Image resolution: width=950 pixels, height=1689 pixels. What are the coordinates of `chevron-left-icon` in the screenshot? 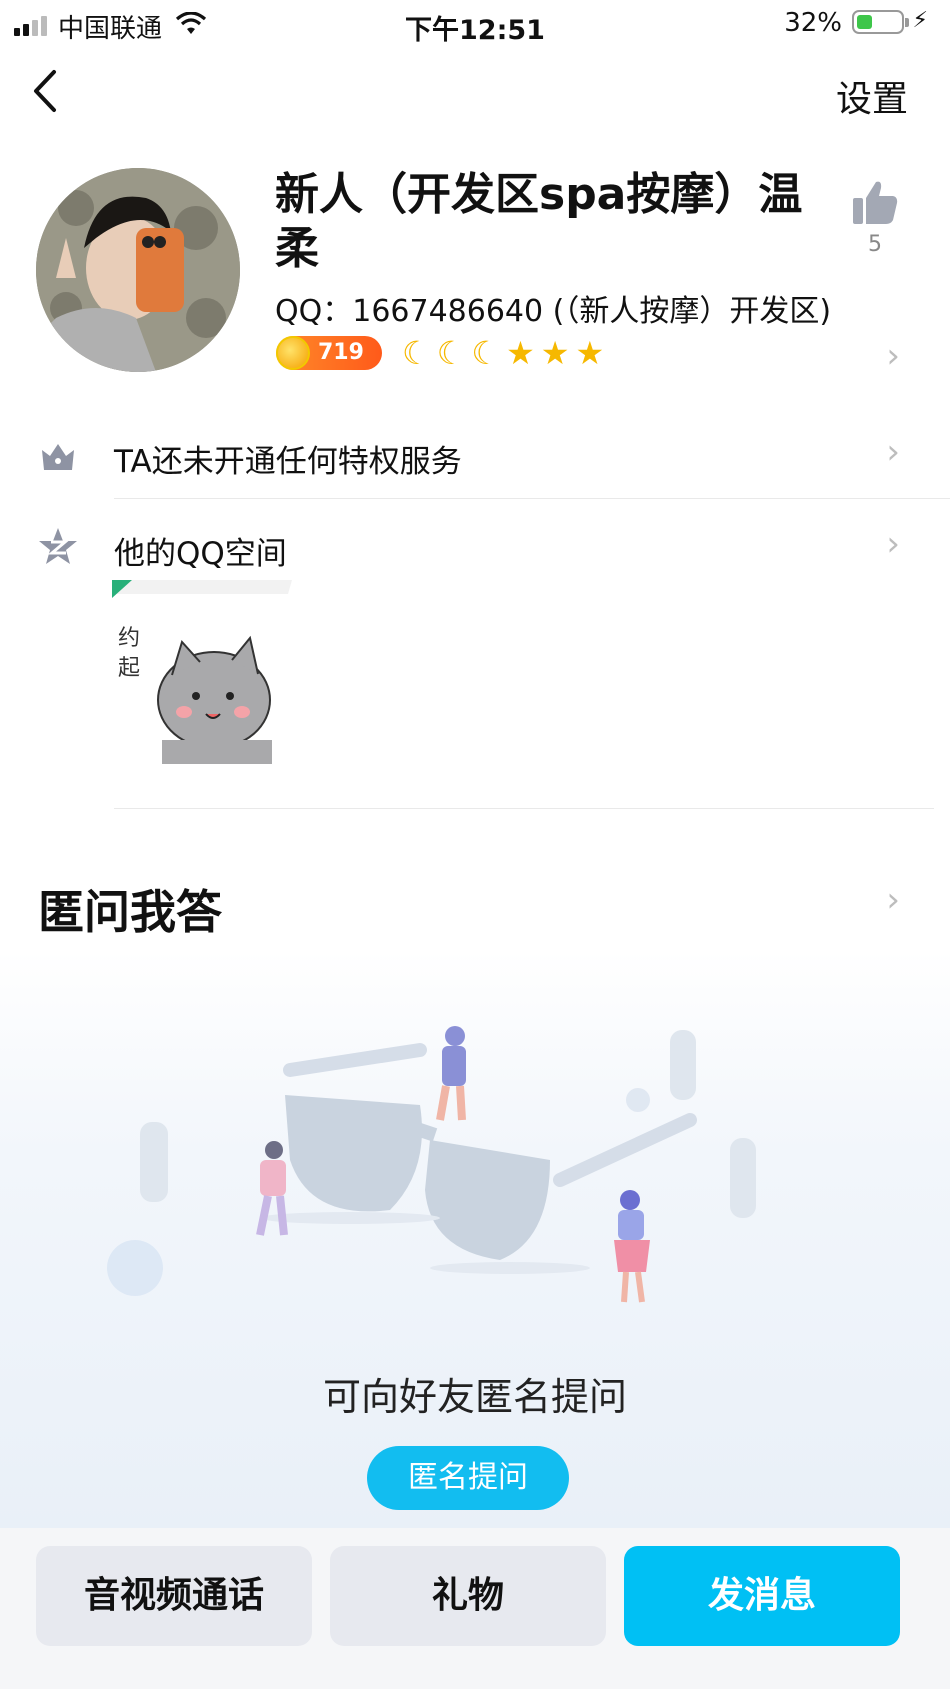 It's located at (45, 91).